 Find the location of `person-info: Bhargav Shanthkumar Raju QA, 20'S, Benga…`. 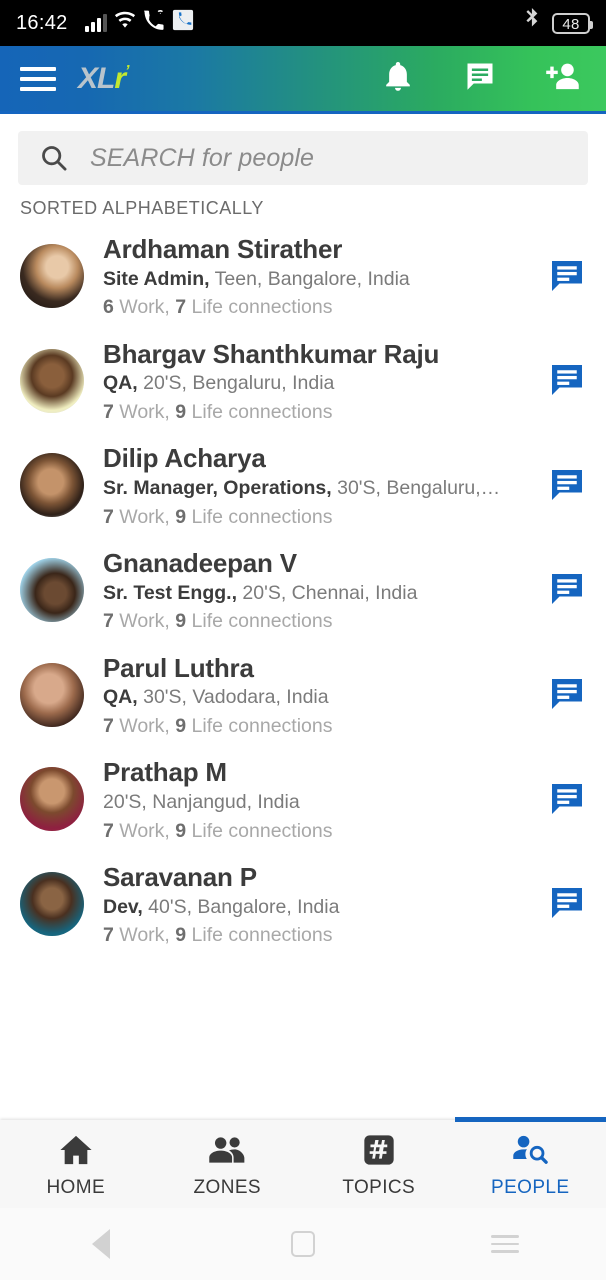

person-info: Bhargav Shanthkumar Raju QA, 20'S, Benga… is located at coordinates (314, 382).